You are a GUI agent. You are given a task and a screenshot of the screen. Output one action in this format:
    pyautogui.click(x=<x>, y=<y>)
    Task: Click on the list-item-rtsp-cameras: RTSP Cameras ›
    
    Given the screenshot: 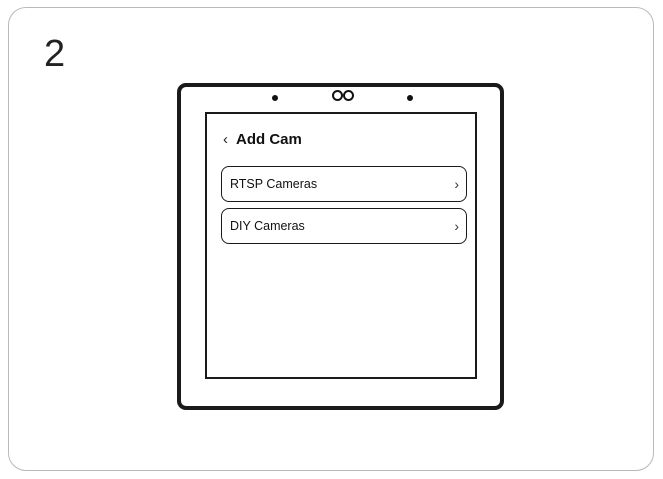 What is the action you would take?
    pyautogui.click(x=344, y=184)
    